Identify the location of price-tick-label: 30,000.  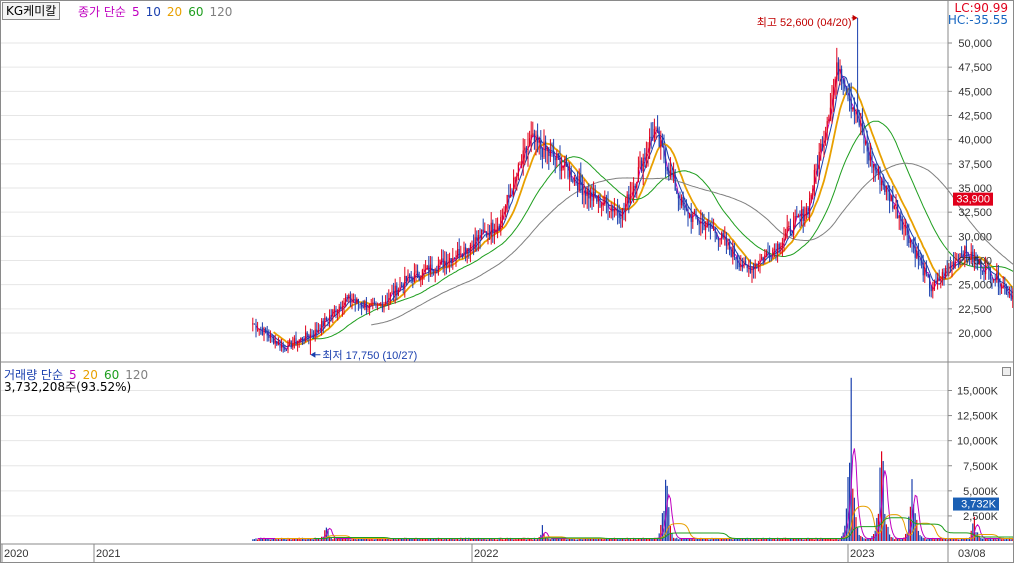
(975, 237).